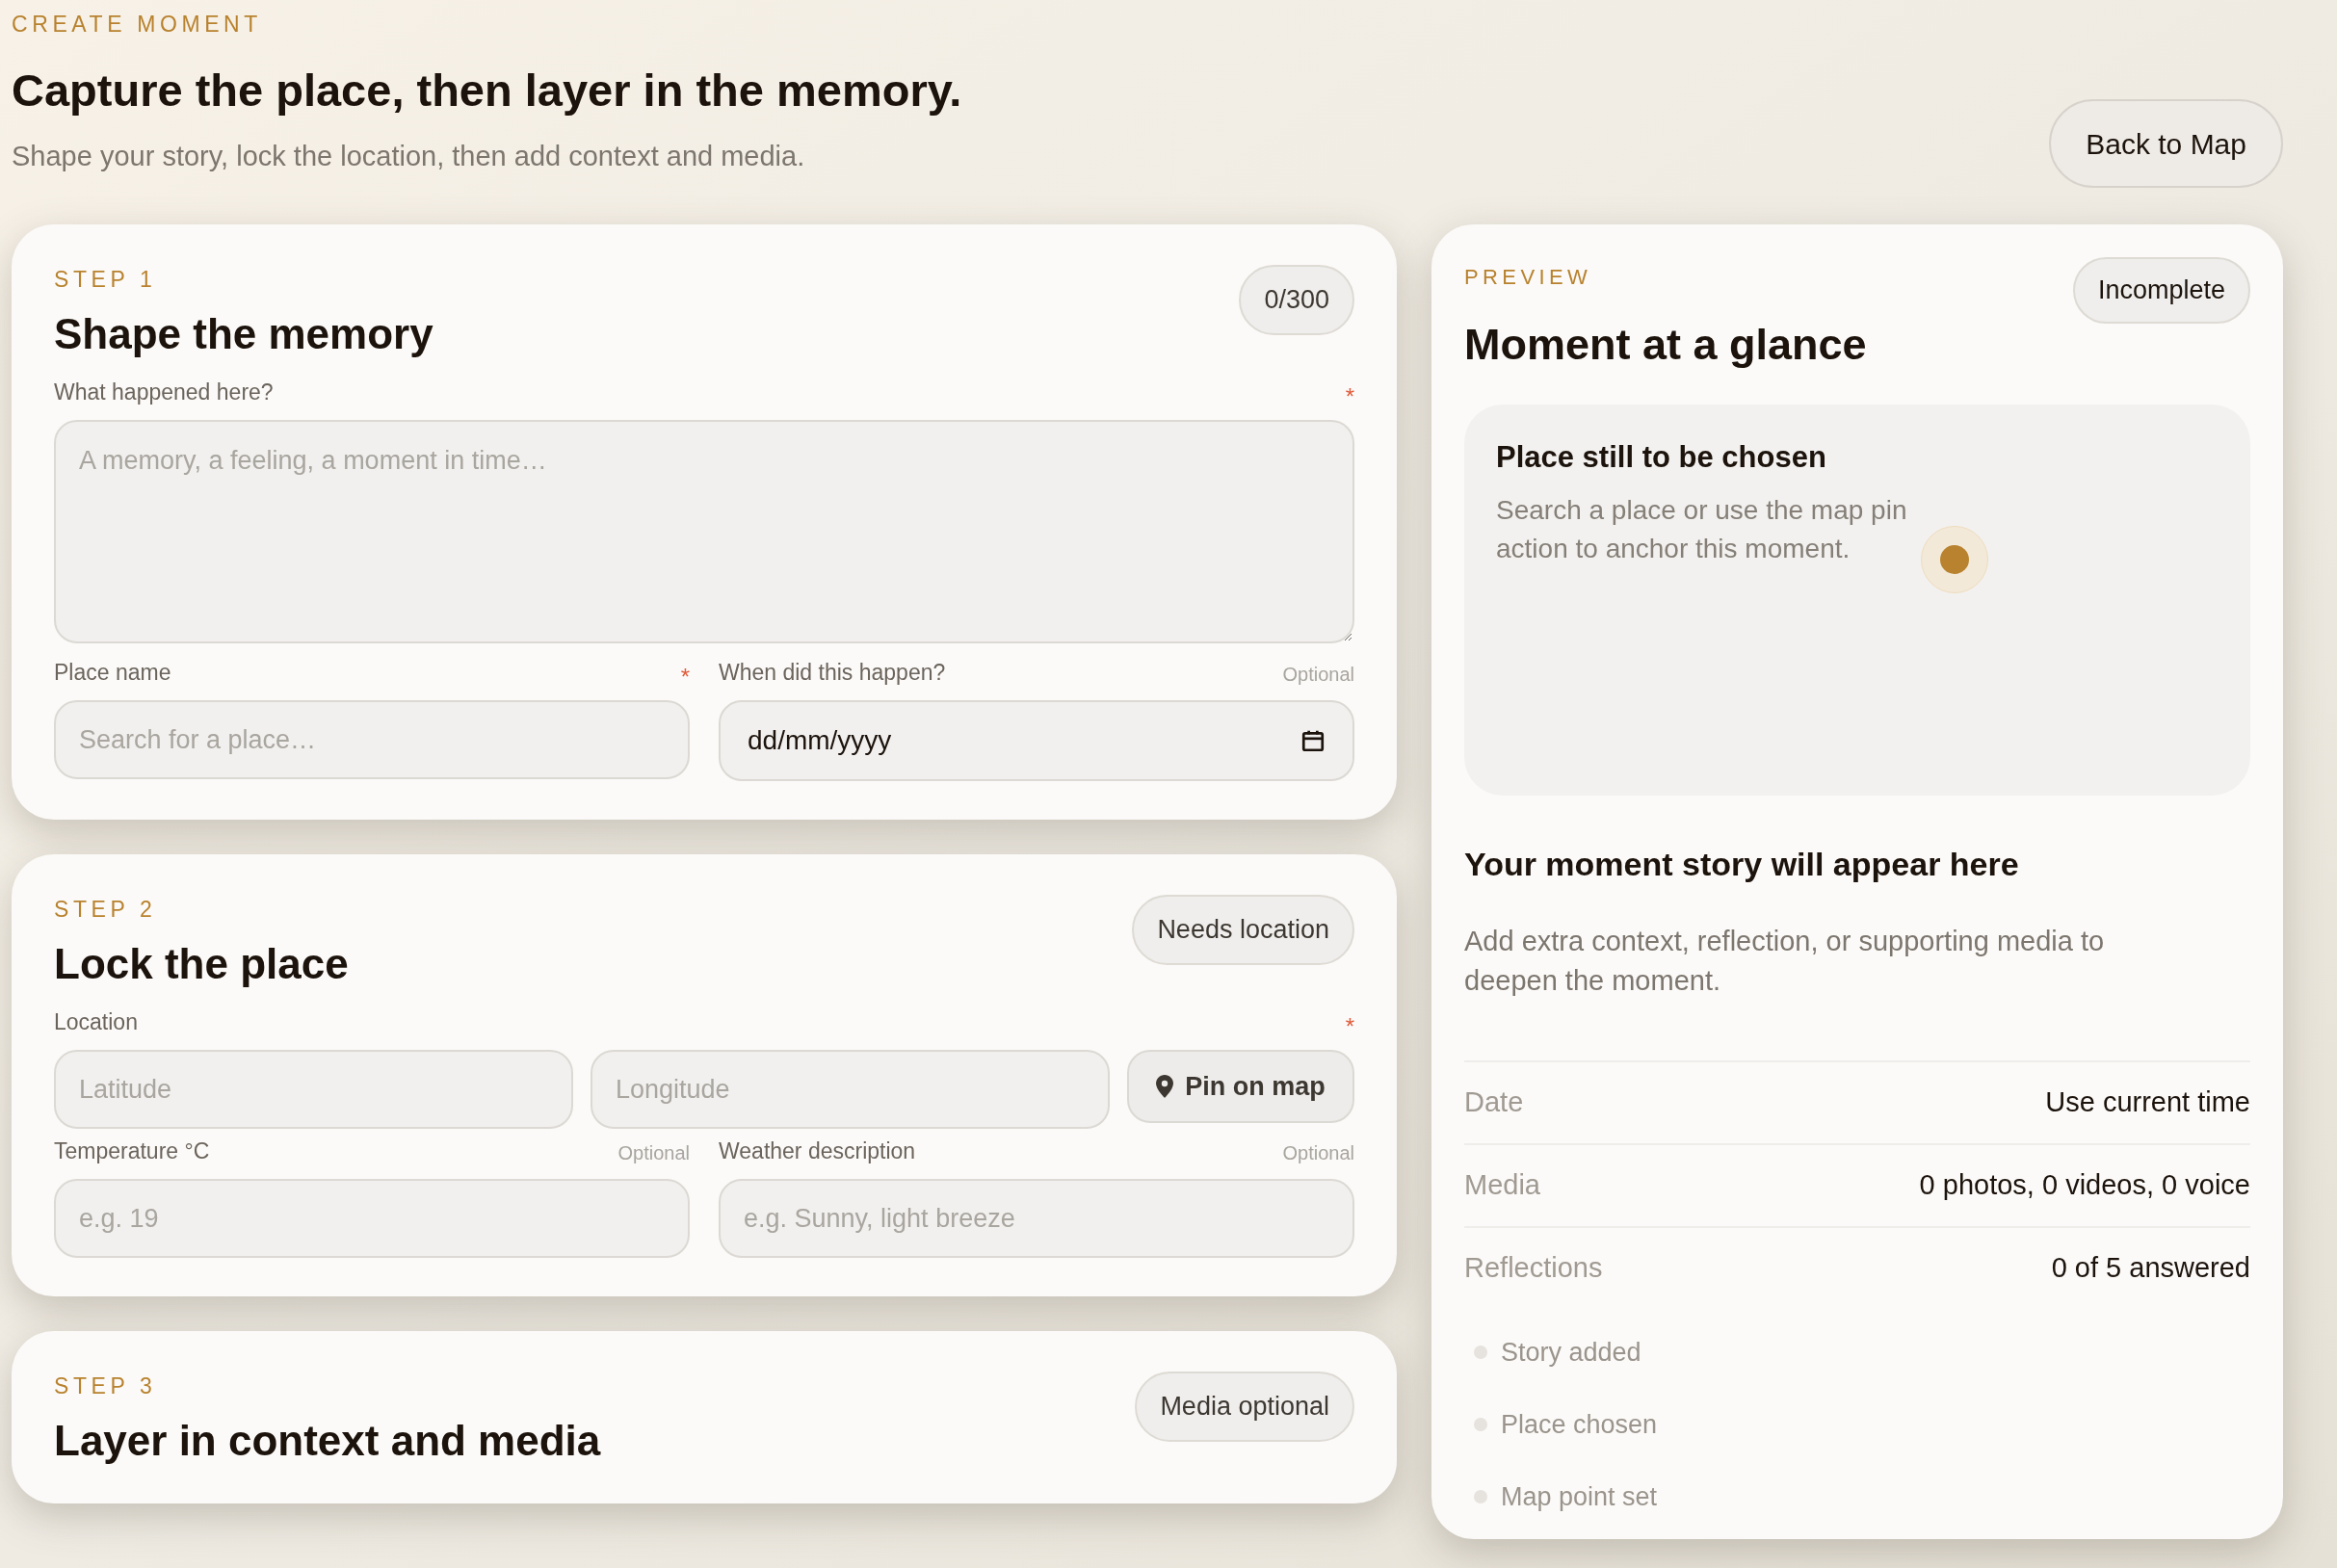  I want to click on back-to-map-button: Back to Map, so click(2166, 143).